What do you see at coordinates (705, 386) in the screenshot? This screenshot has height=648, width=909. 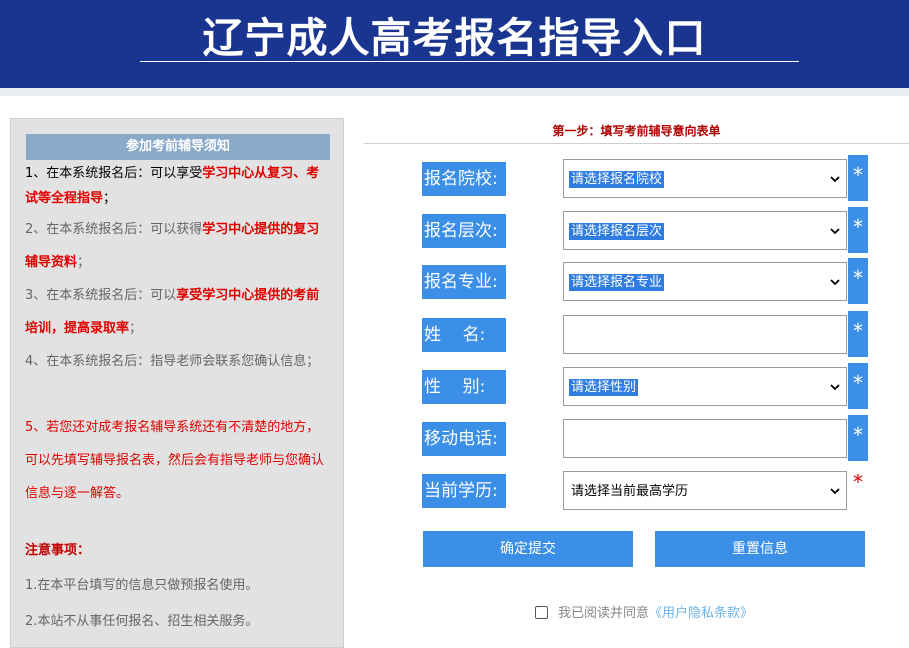 I see `gender-select: 请选择性别` at bounding box center [705, 386].